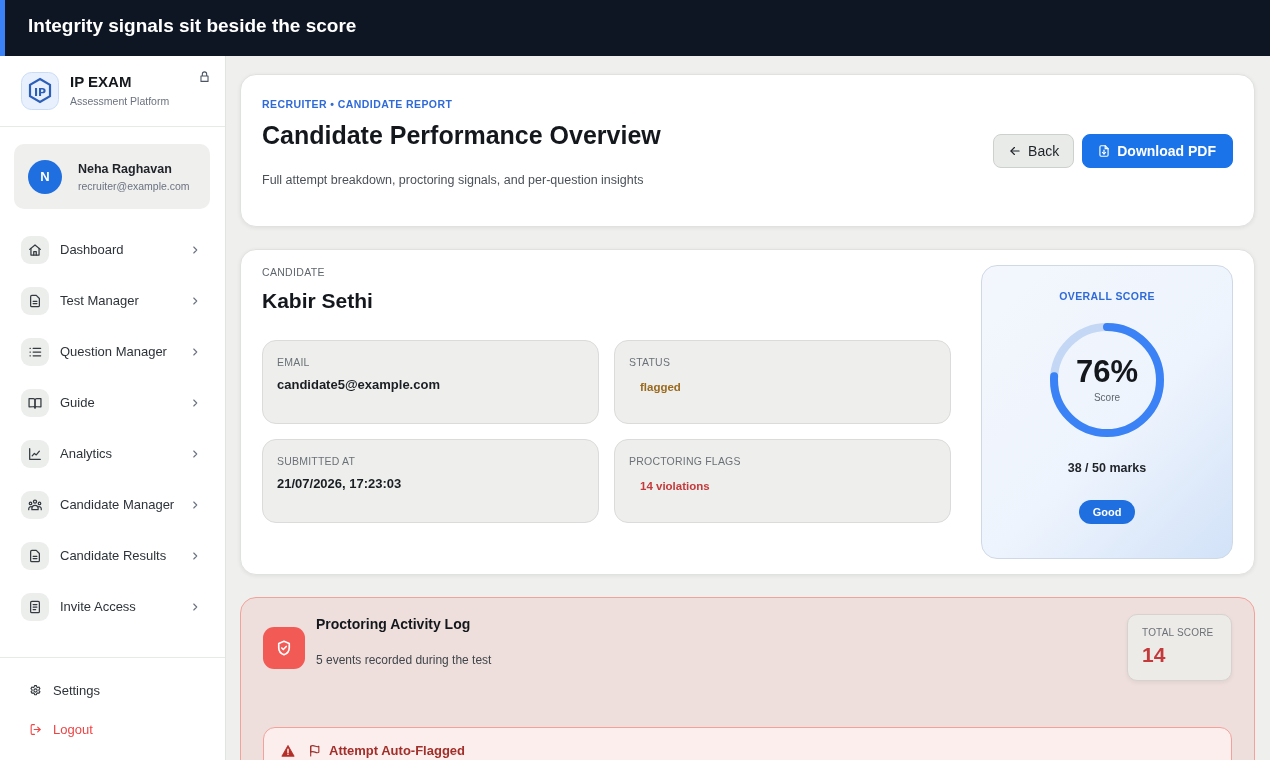 The height and width of the screenshot is (760, 1270). I want to click on user-name: Neha Raghavan, so click(125, 168).